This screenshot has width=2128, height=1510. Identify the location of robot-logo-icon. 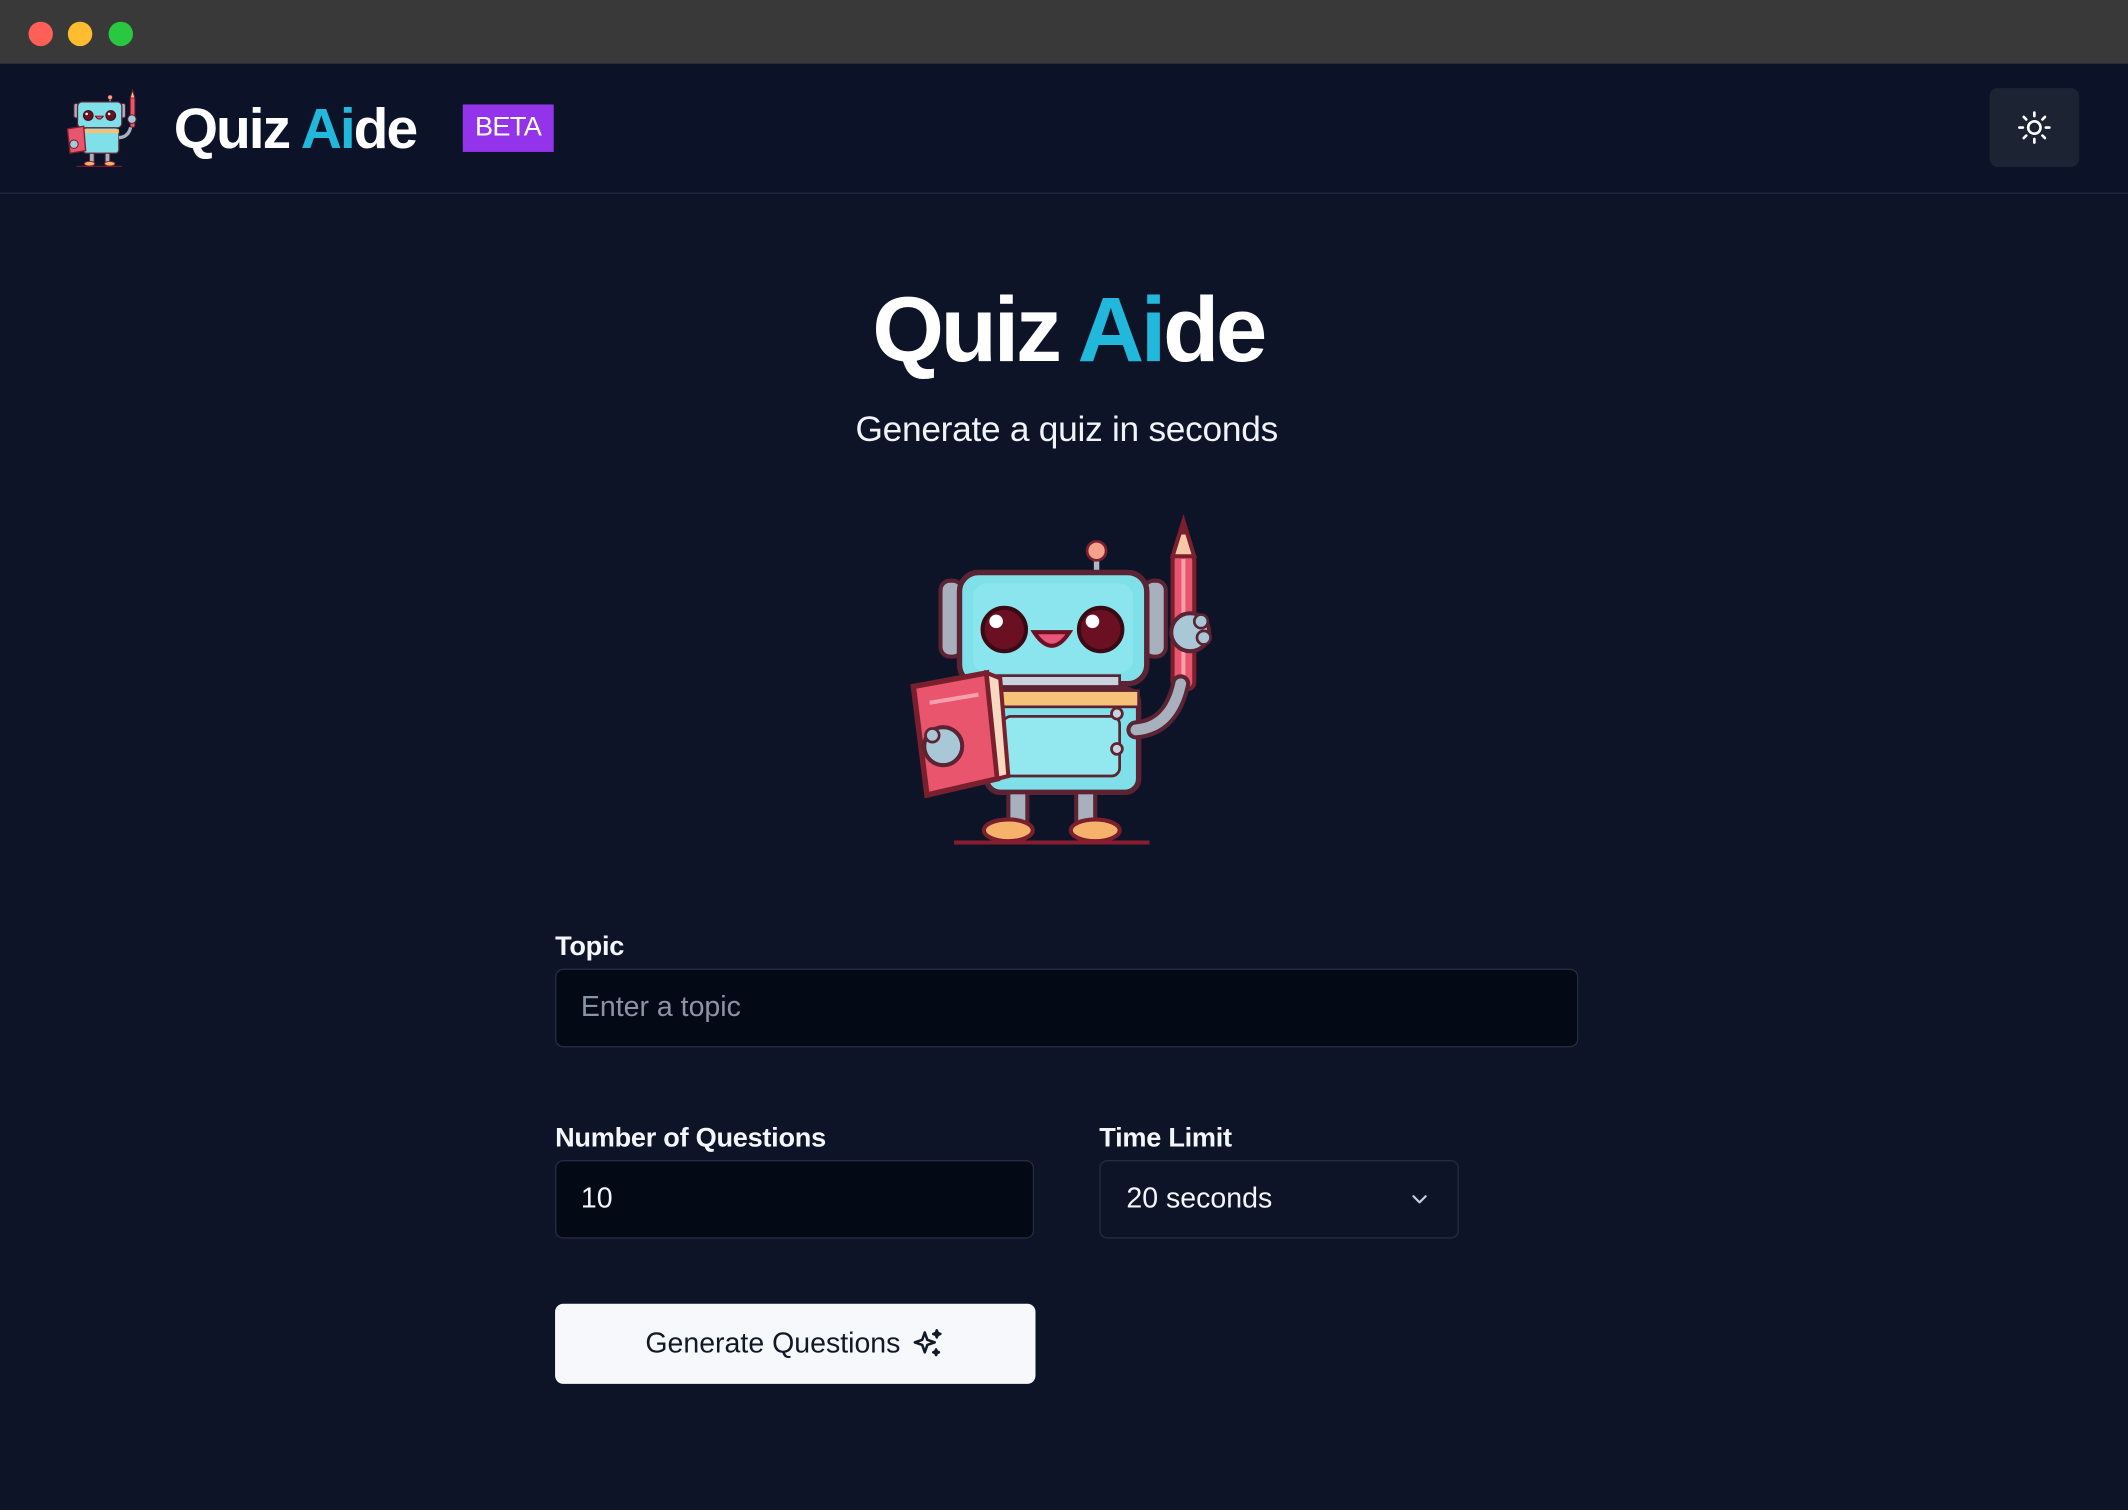
(101, 128).